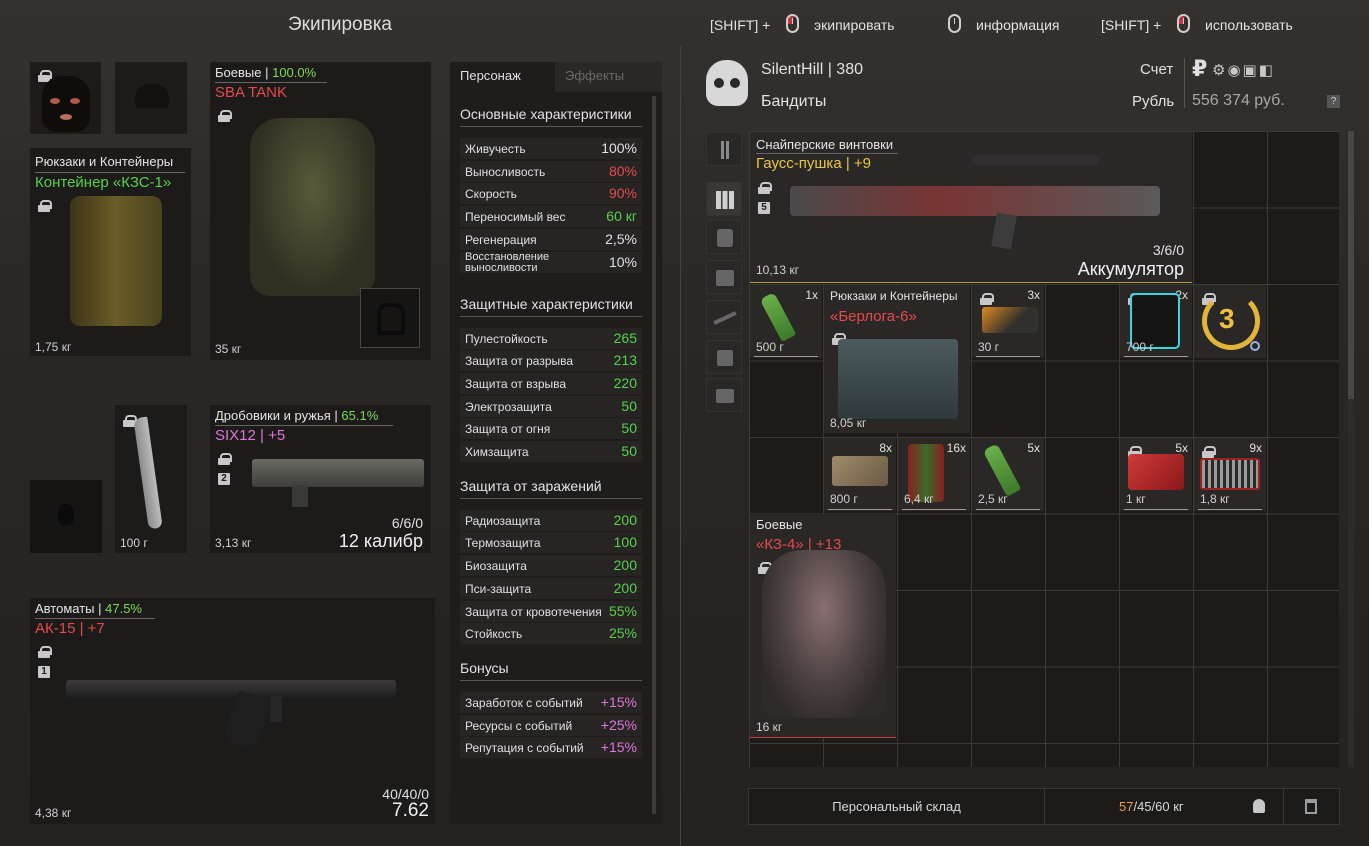 The height and width of the screenshot is (846, 1369). I want to click on shotgun-ammo: 6/6/0, so click(407, 523).